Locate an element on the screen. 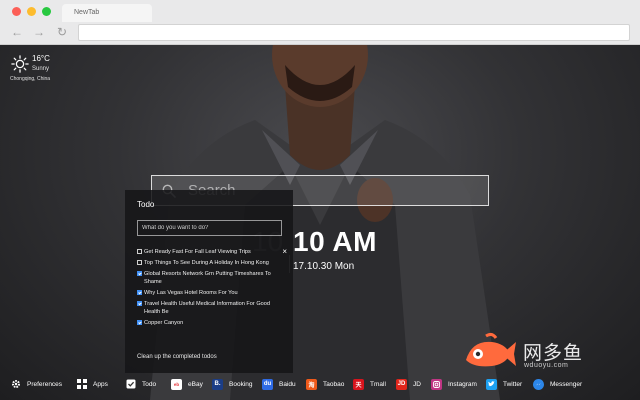 The image size is (640, 400). grid-icon is located at coordinates (82, 384).